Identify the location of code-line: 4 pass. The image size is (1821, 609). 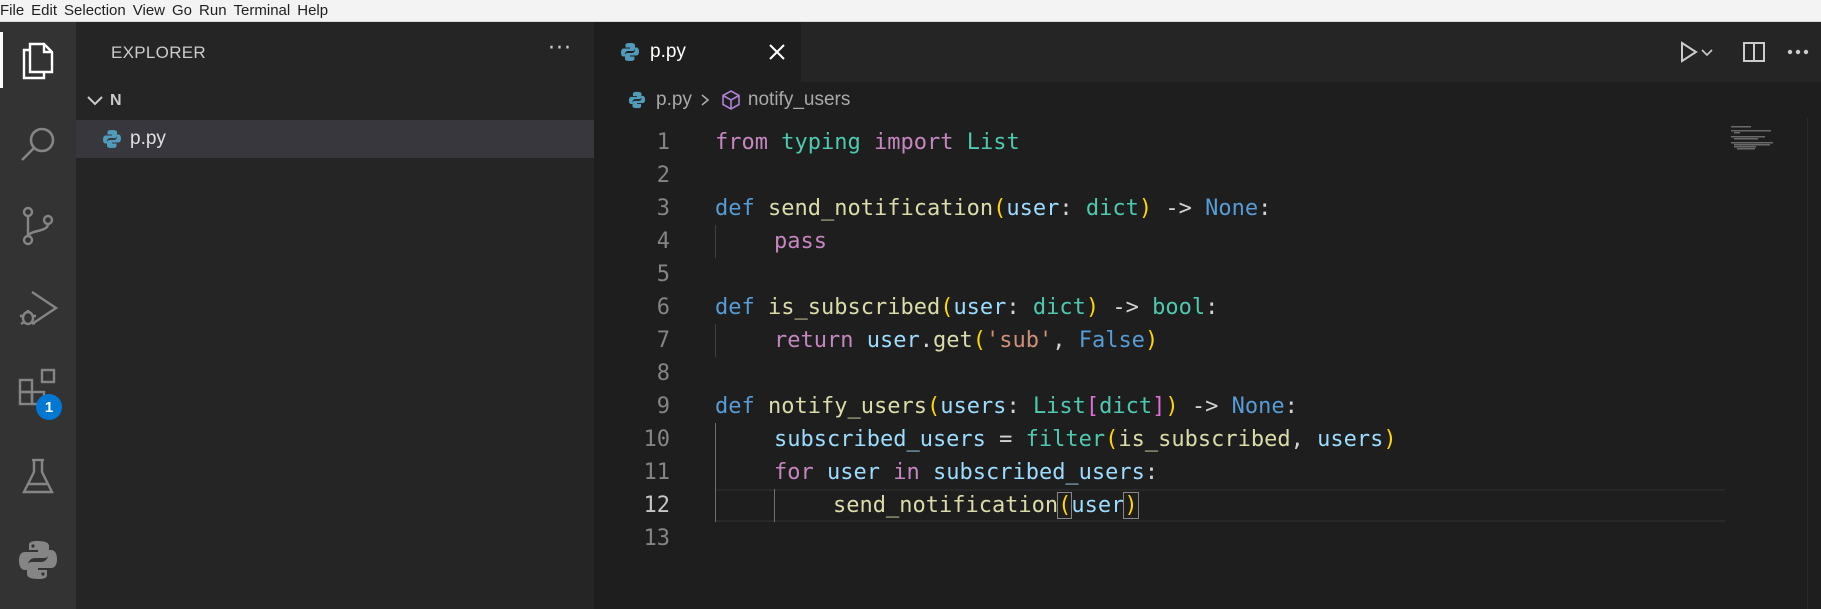
(1169, 241).